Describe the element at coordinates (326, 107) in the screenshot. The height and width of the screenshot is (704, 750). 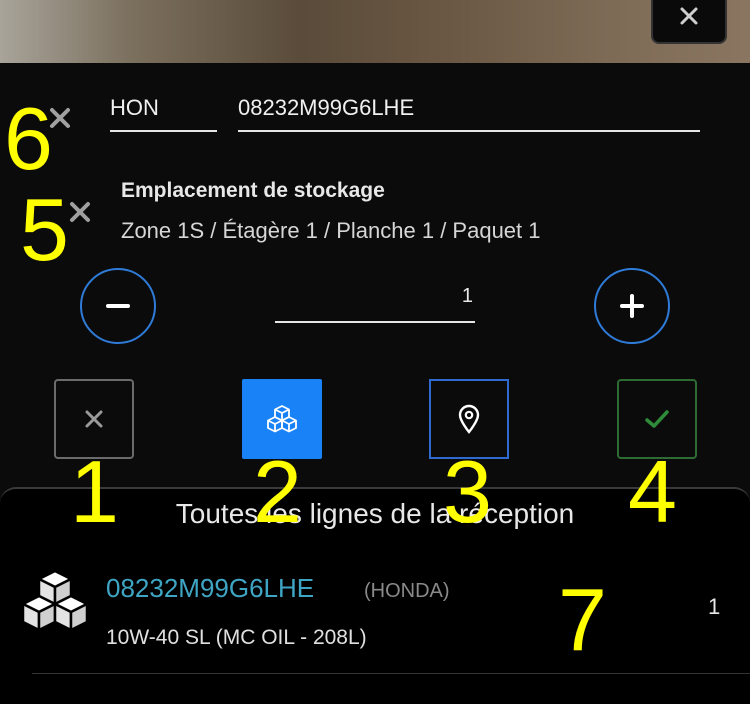
I see `reference-value: 08232M99G6LHE` at that location.